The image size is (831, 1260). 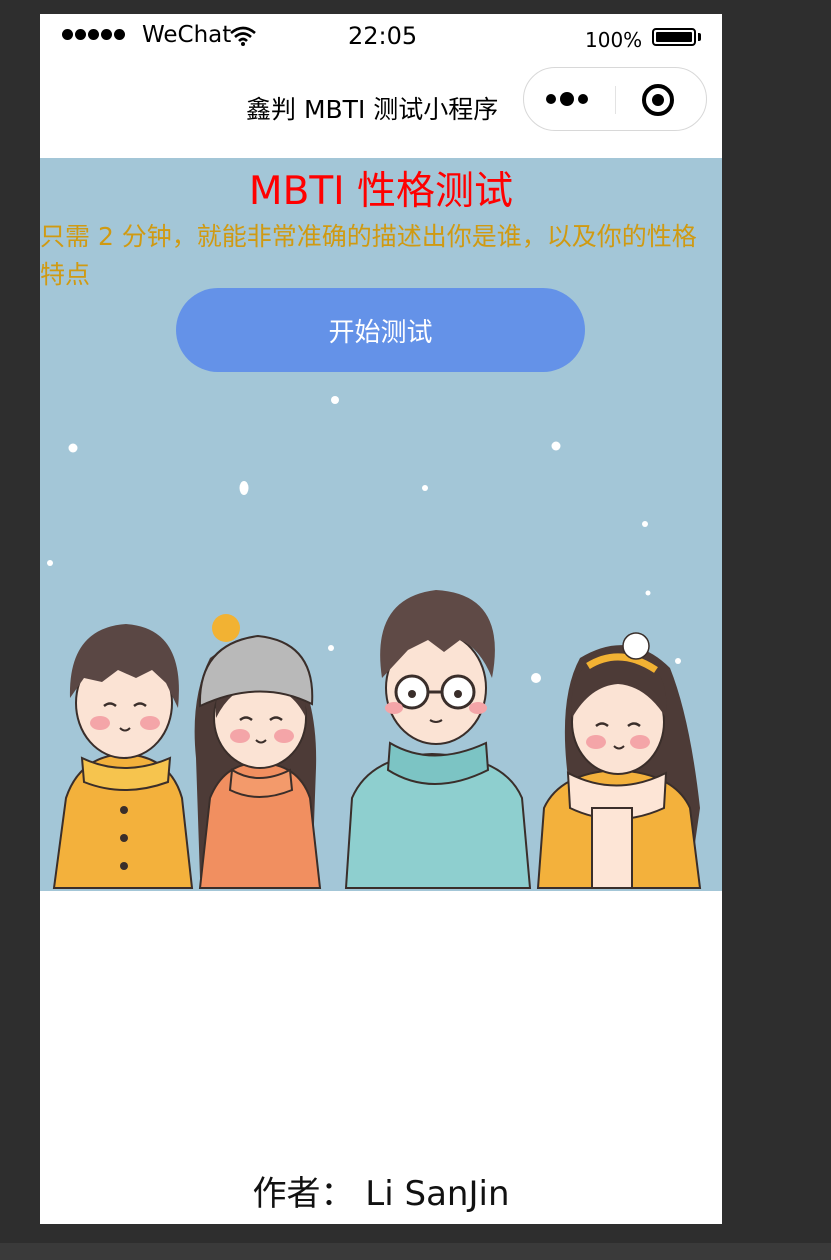 I want to click on navigation-bar: 鑫判 MBTI 测试小程序, so click(x=381, y=111).